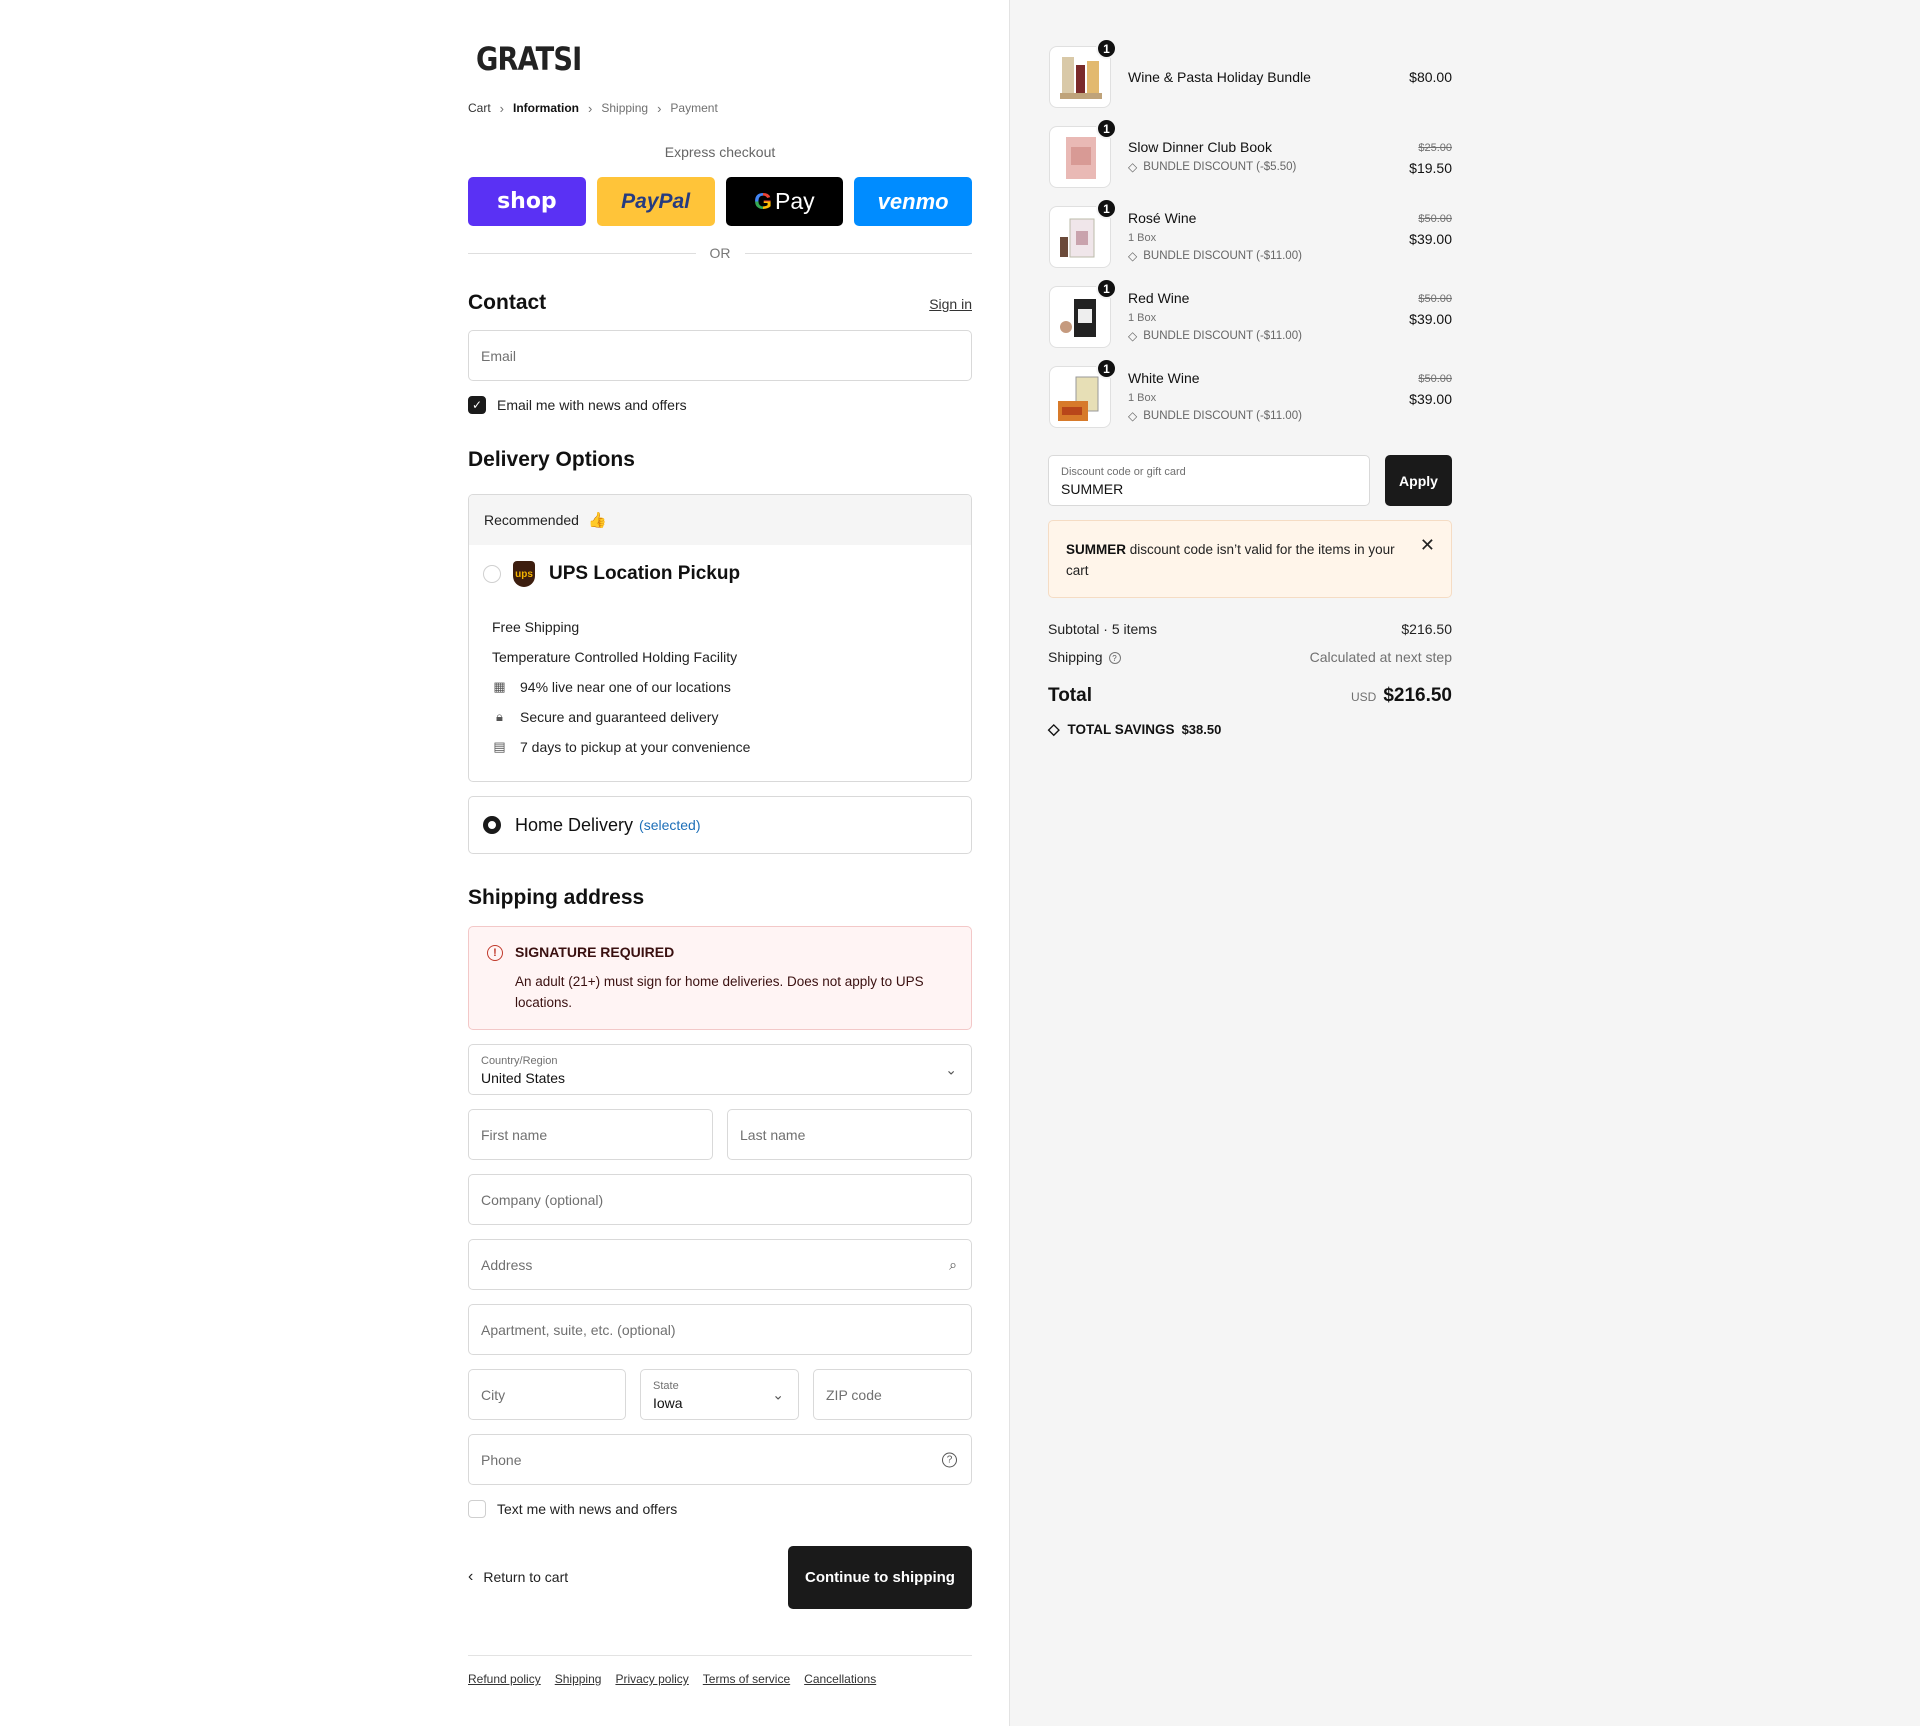 This screenshot has height=1726, width=1920. I want to click on sign-in-link: Sign in, so click(950, 304).